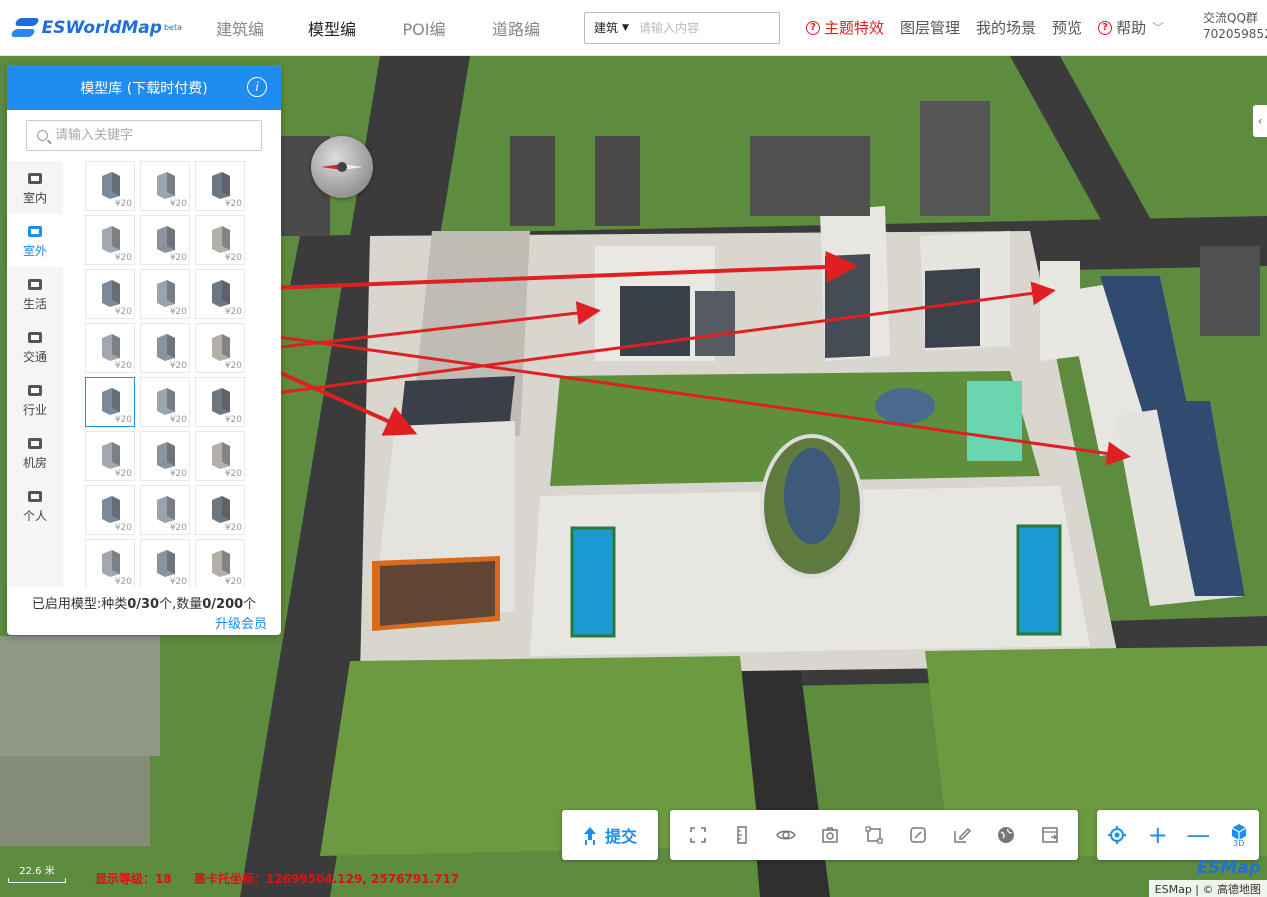 This screenshot has height=897, width=1267. What do you see at coordinates (516, 28) in the screenshot?
I see `nav-road-edit: 道路编` at bounding box center [516, 28].